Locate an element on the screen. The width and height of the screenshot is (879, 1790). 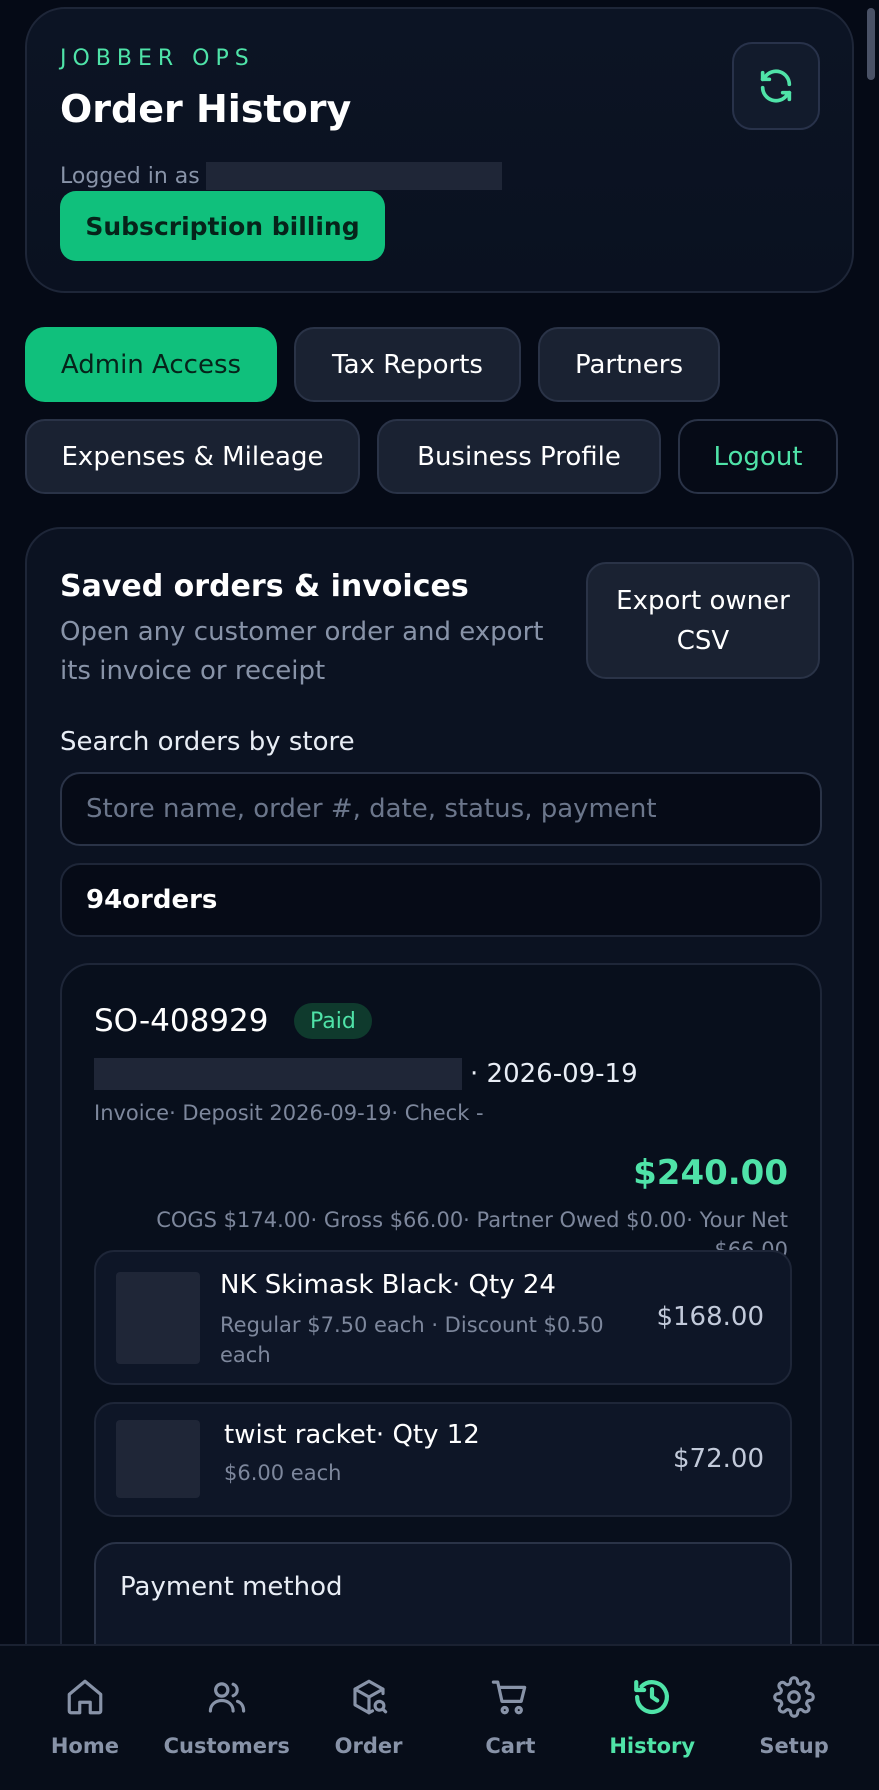
tab-tax-reports: Tax Reports is located at coordinates (407, 364).